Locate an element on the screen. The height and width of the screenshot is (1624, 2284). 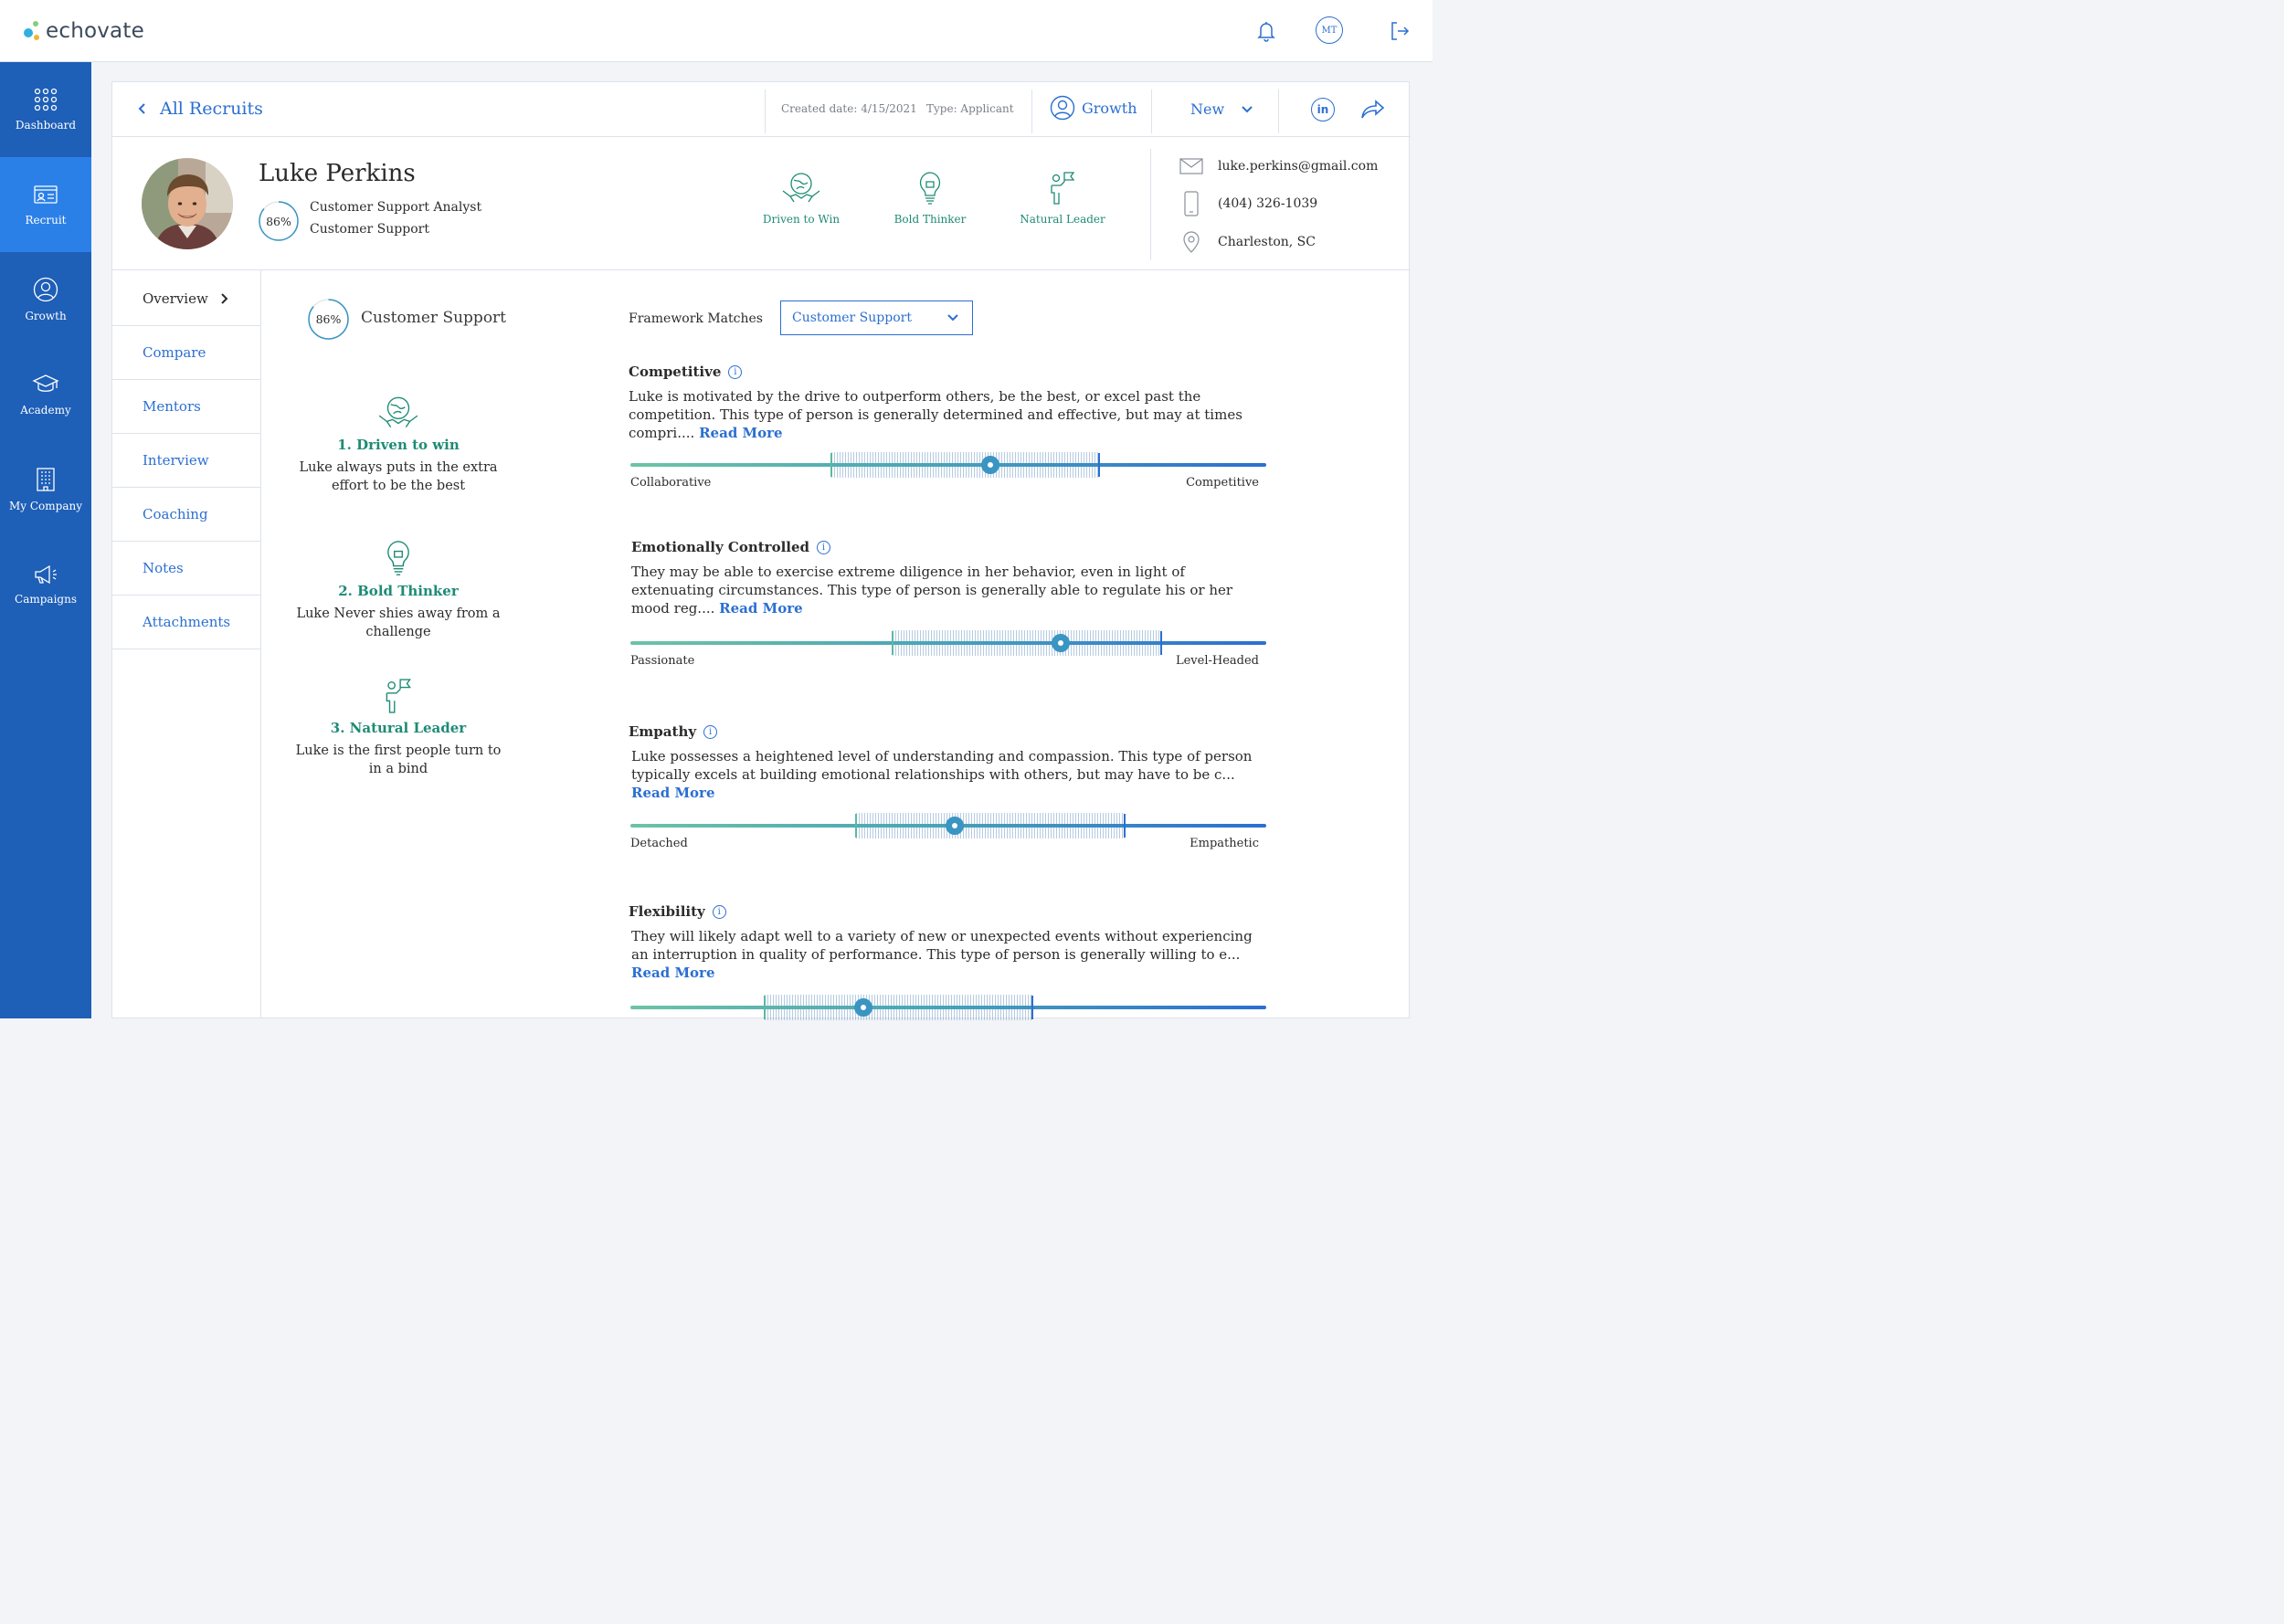
leader-flag-icon is located at coordinates (1063, 188).